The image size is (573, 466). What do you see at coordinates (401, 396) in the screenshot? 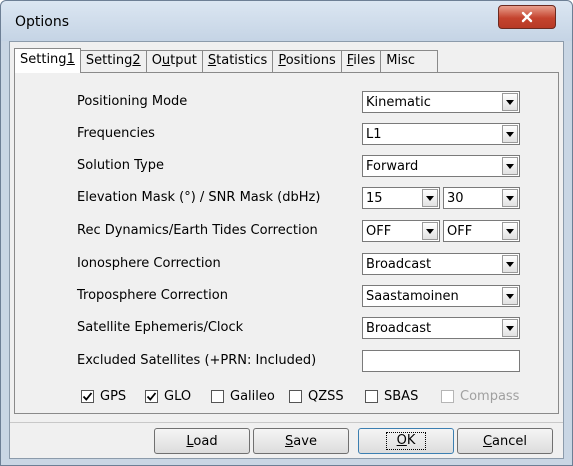
I see `sbas-label: SBAS` at bounding box center [401, 396].